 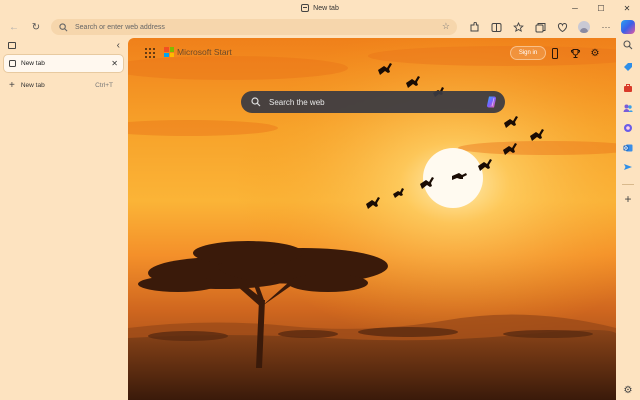 What do you see at coordinates (14, 27) in the screenshot?
I see `back-button: ←` at bounding box center [14, 27].